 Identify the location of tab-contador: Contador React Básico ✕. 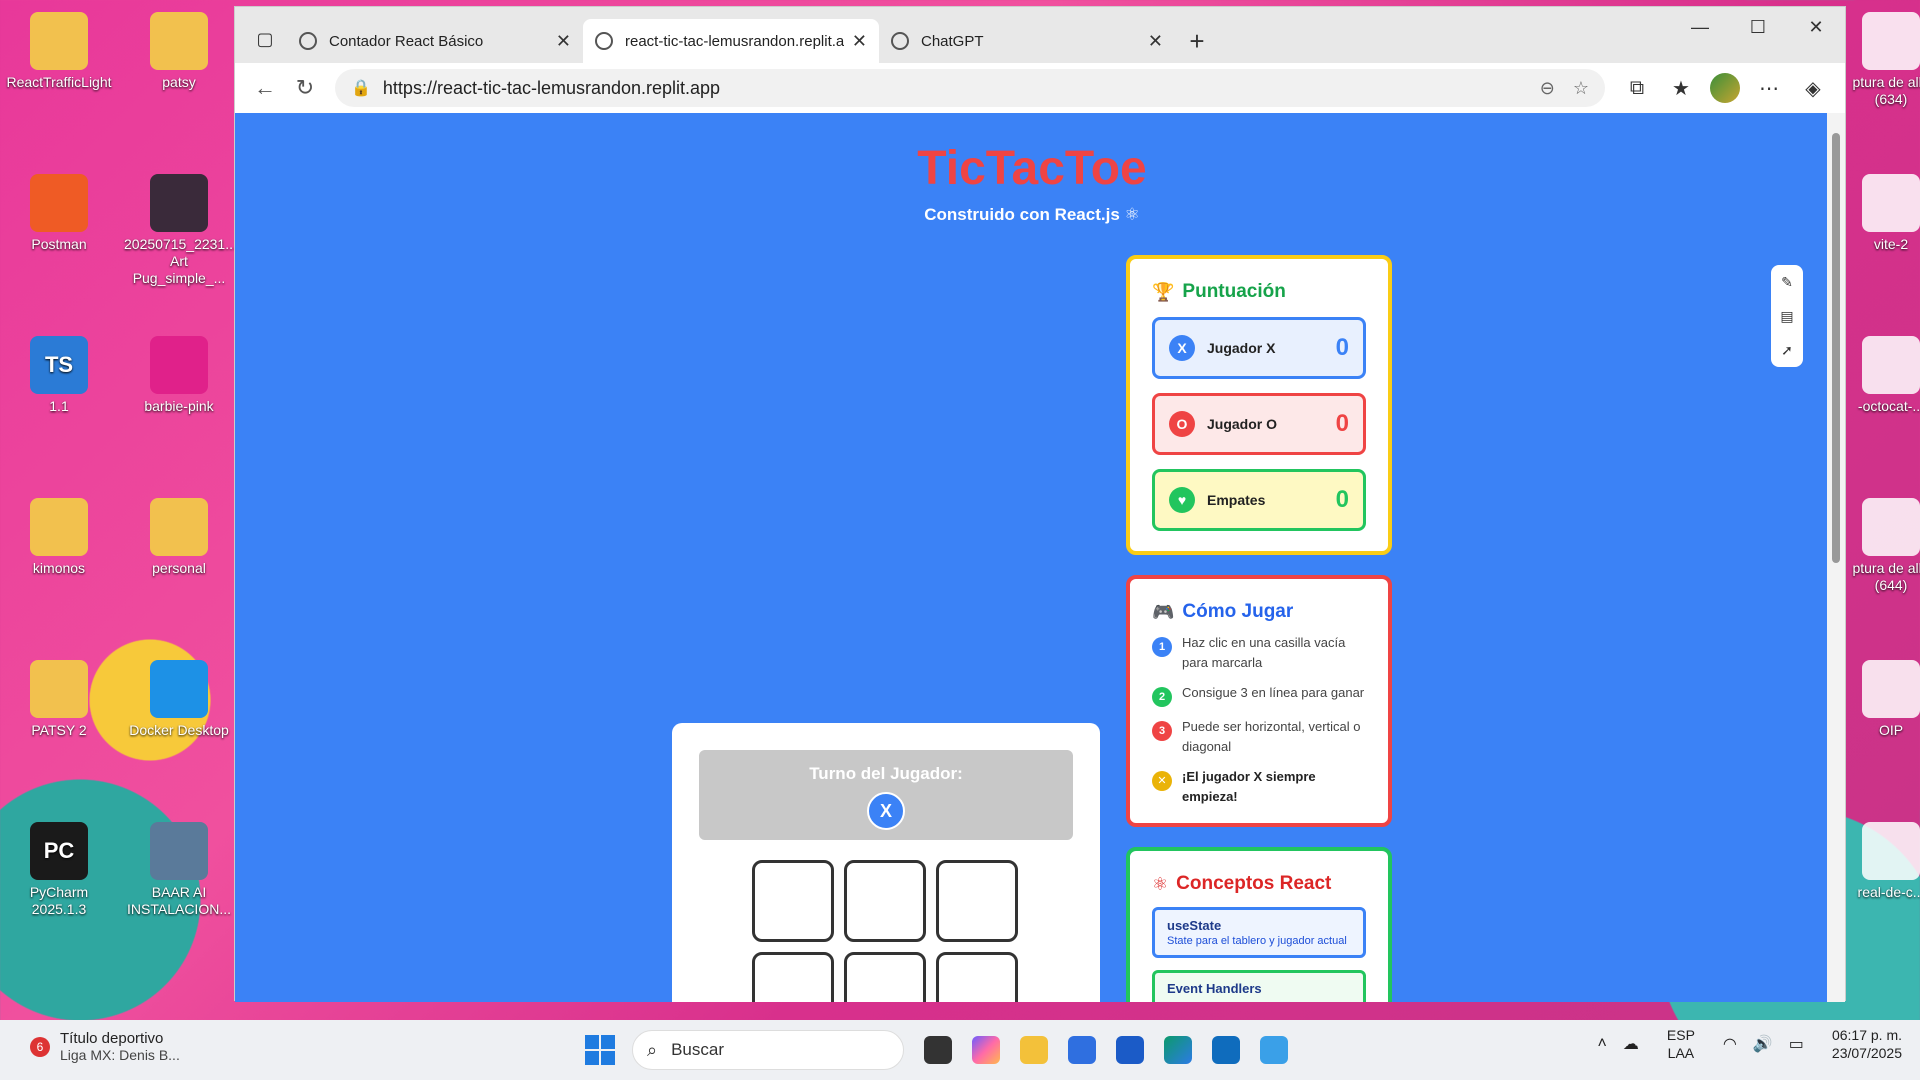
(435, 41).